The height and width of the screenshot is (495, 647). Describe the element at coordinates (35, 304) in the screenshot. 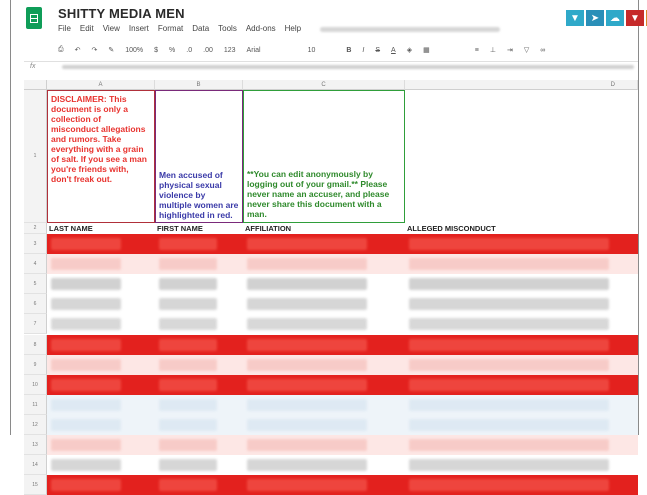

I see `row-header: 6` at that location.